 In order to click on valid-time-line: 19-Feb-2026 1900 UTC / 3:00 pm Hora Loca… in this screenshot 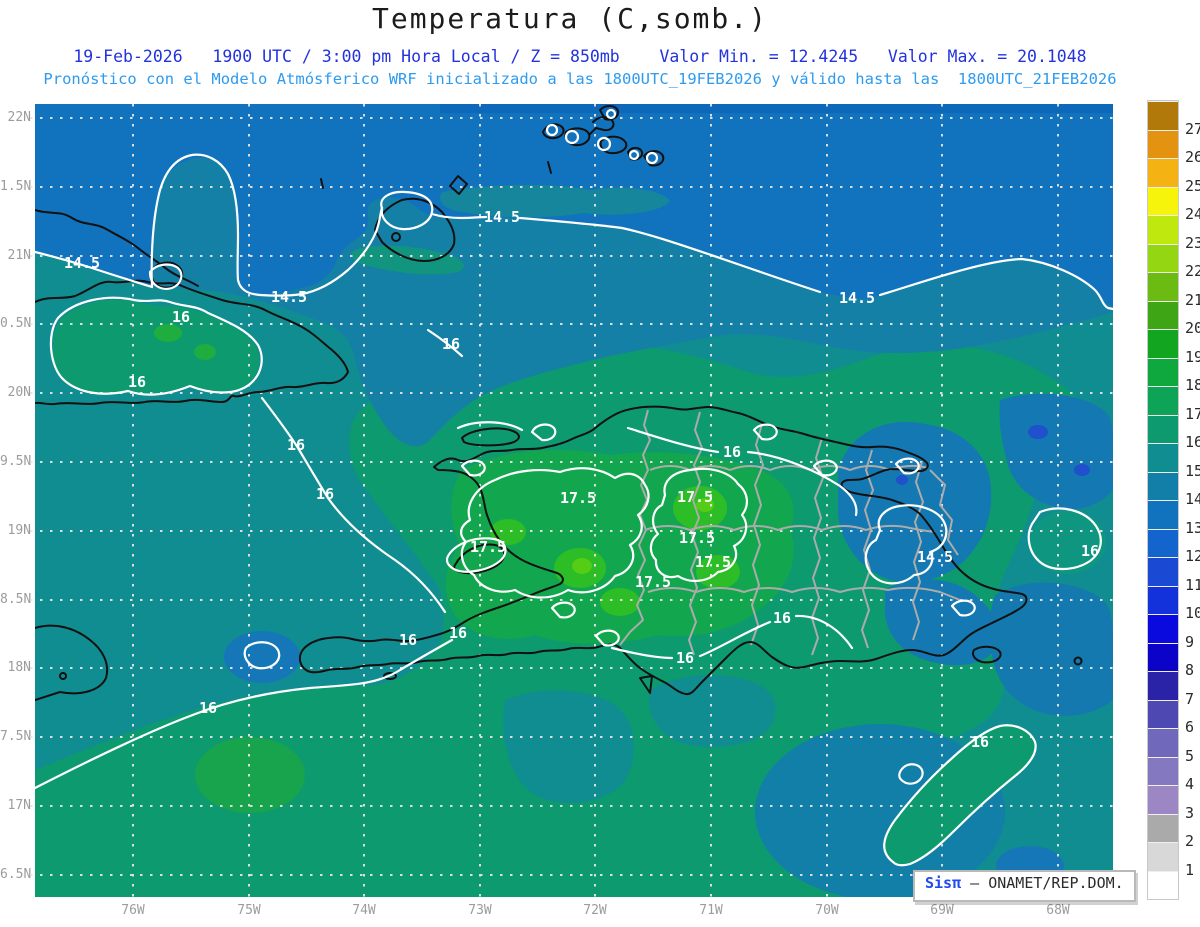, I will do `click(580, 56)`.